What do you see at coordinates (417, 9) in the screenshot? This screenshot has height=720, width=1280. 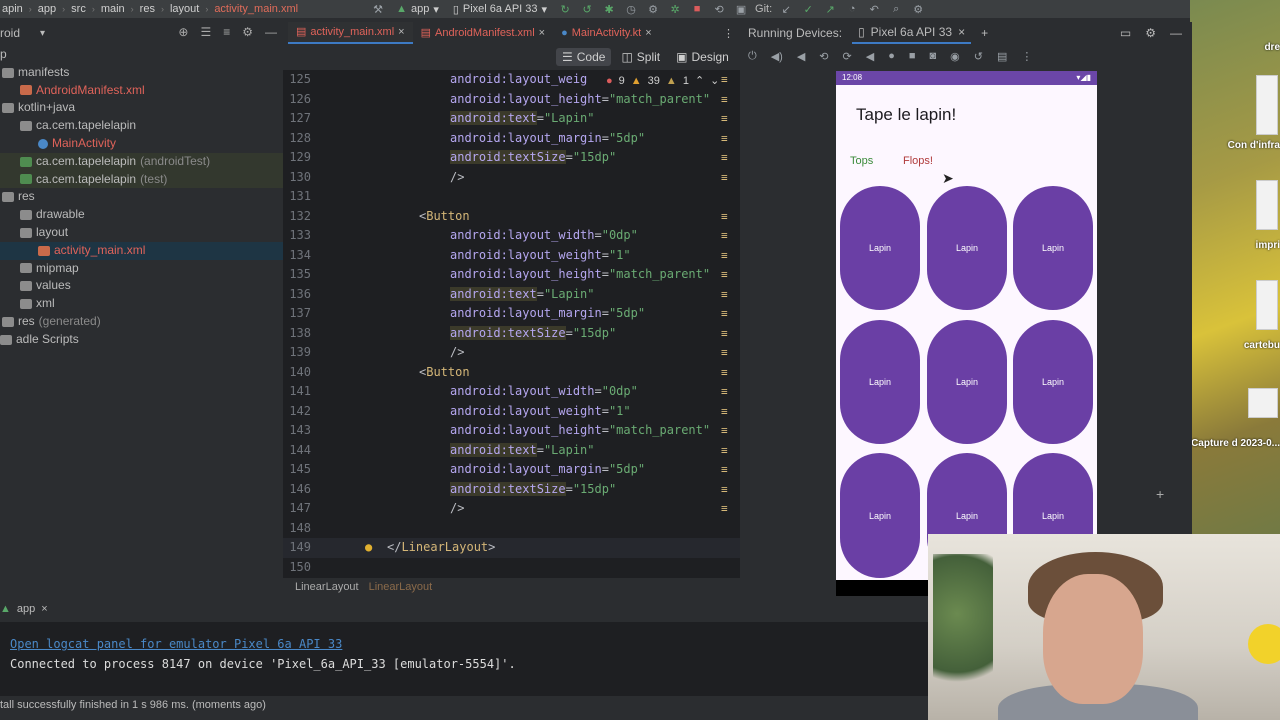 I see `run-config-select: ▲ app ▾` at bounding box center [417, 9].